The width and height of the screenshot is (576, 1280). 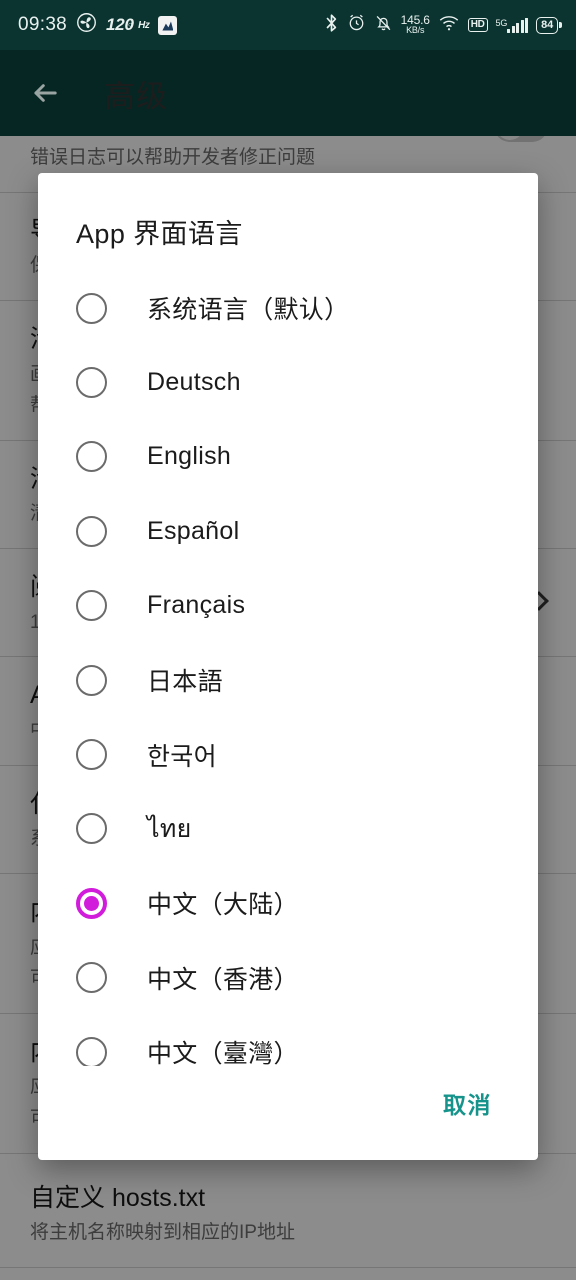 I want to click on language-option-chinese-hongkong: 中文（香港）, so click(x=288, y=978).